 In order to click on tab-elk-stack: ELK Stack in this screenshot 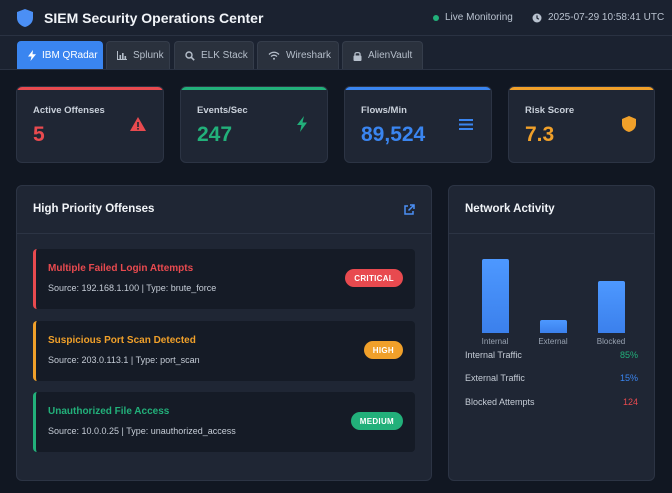, I will do `click(214, 55)`.